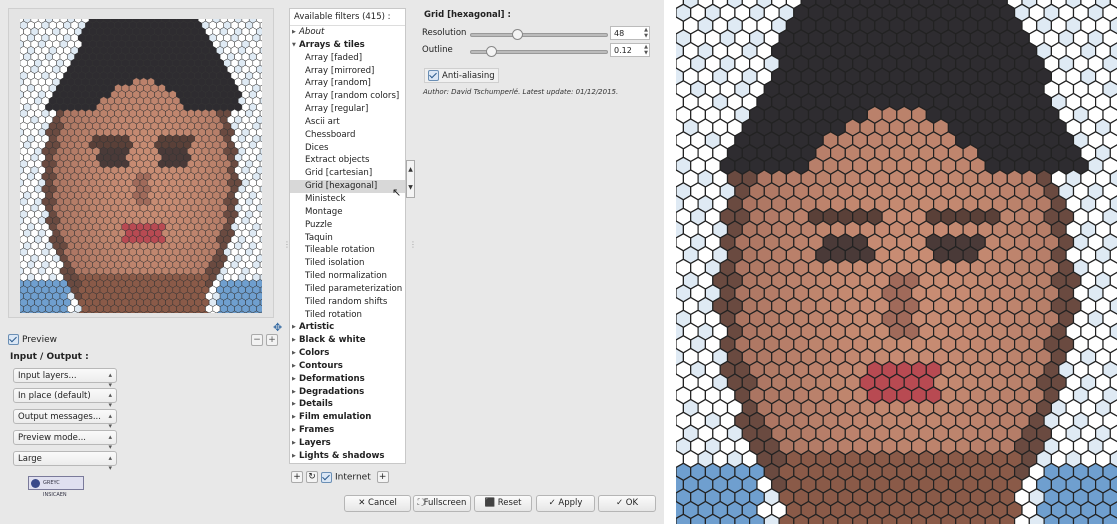 This screenshot has width=1117, height=524. Describe the element at coordinates (347, 340) in the screenshot. I see `filter-category: ▶ Black & white` at that location.